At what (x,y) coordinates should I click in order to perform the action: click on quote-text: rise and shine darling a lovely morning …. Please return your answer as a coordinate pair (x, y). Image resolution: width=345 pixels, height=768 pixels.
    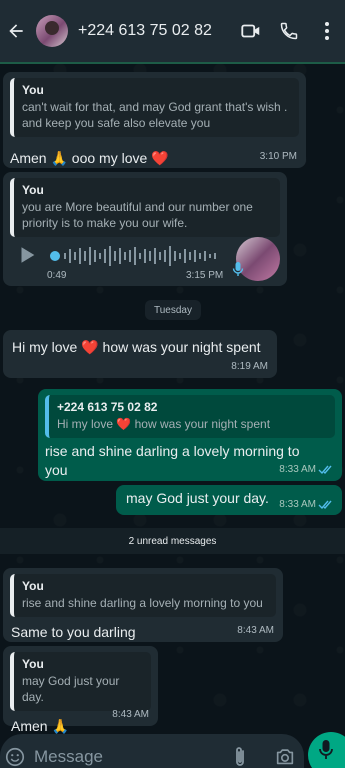
    Looking at the image, I should click on (142, 603).